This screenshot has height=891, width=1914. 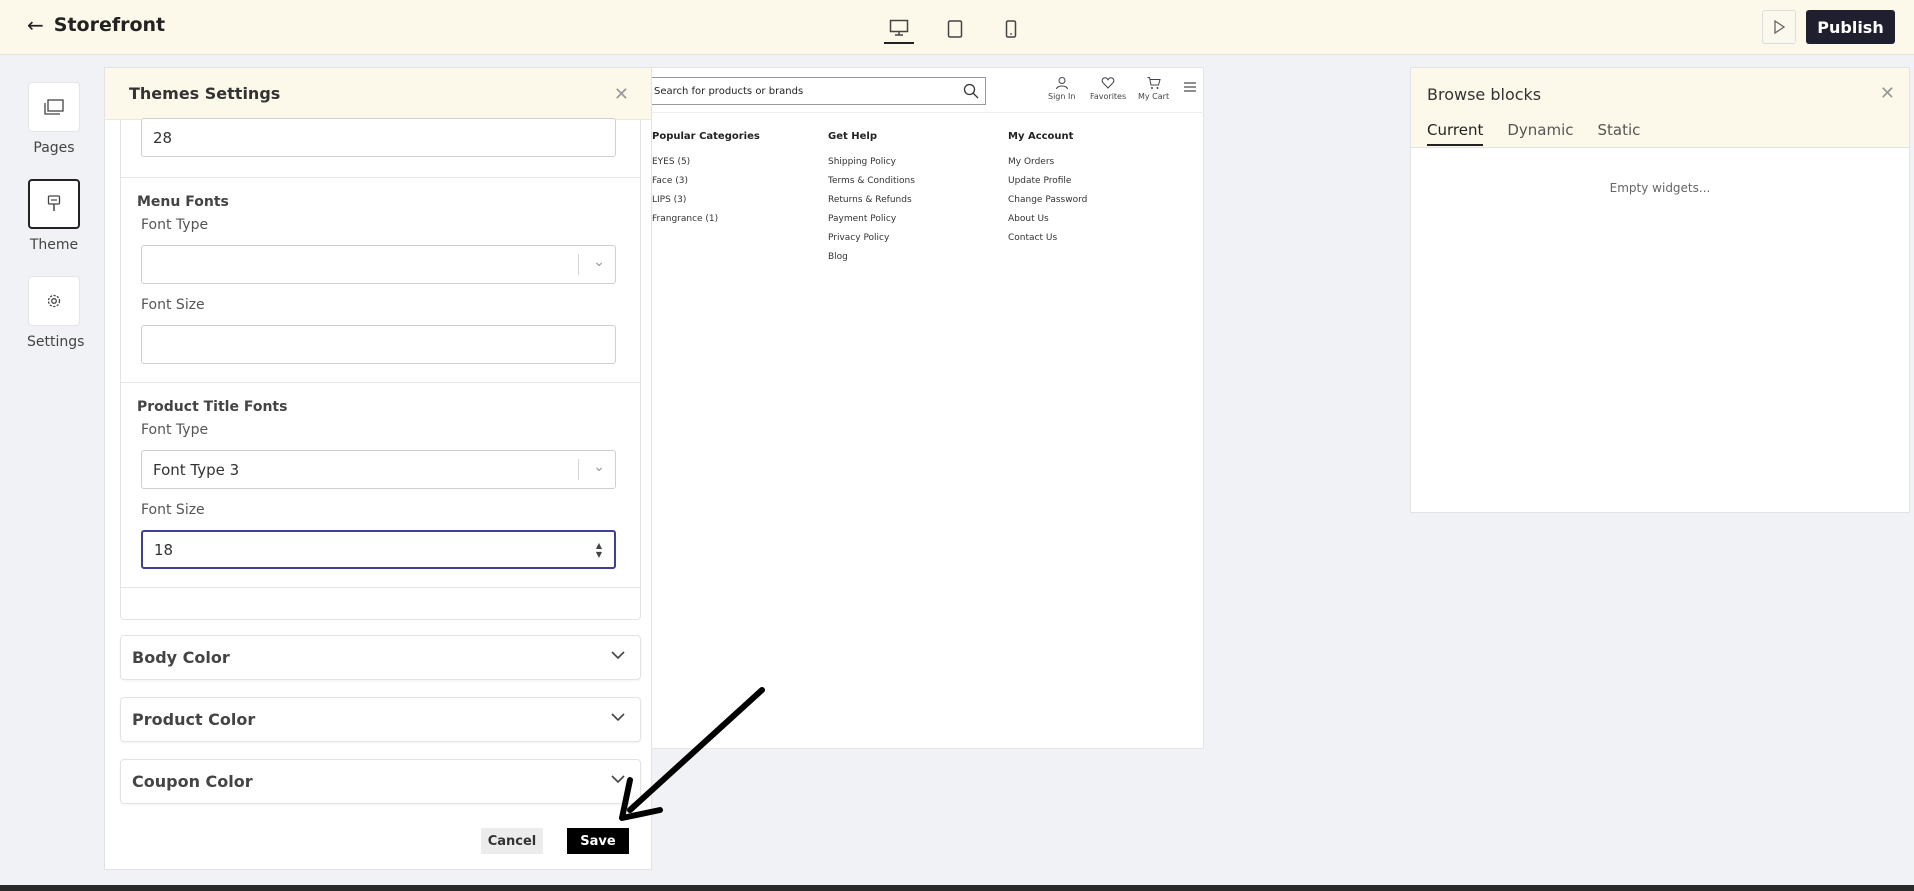 What do you see at coordinates (192, 781) in the screenshot?
I see `accordion-title: Coupon Color` at bounding box center [192, 781].